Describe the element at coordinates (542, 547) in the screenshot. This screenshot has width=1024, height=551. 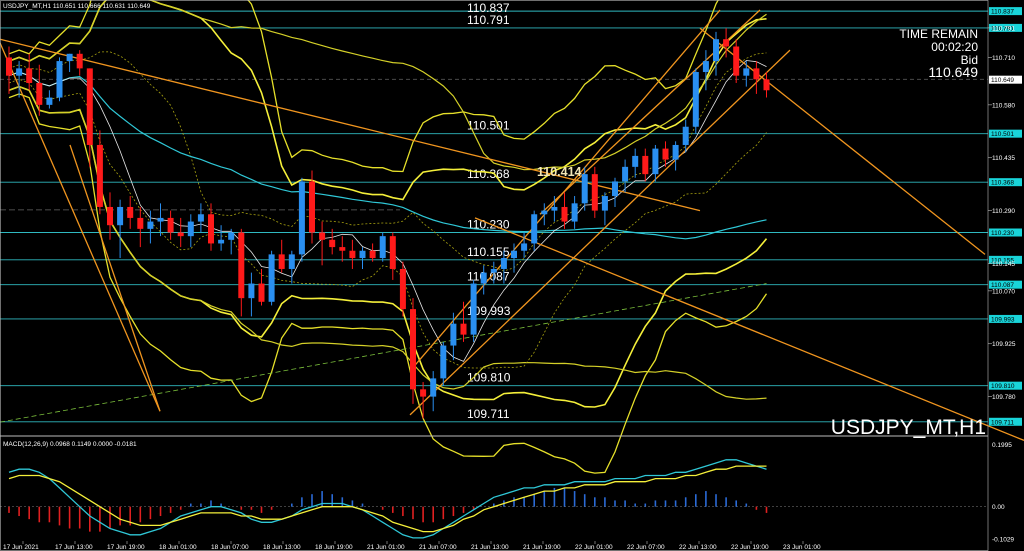
I see `time-axis-label: 21 Jun 19:00` at that location.